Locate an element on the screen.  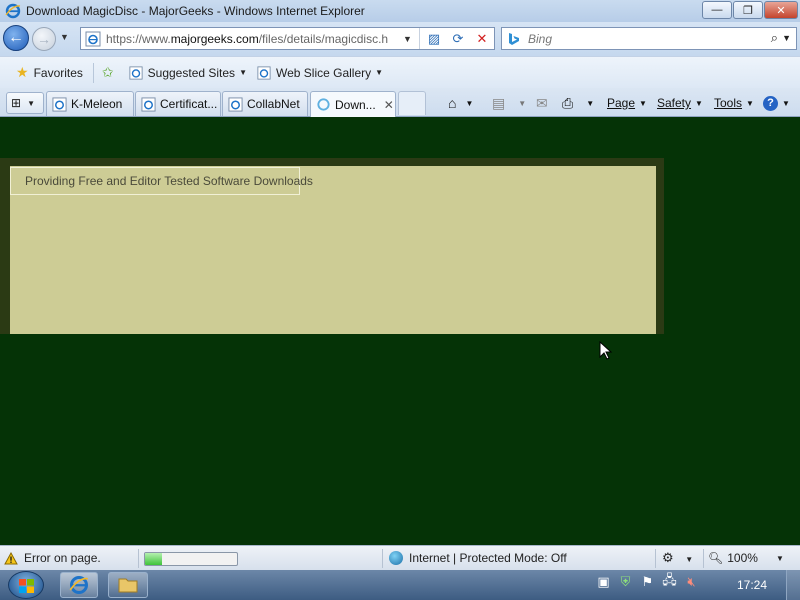
read-mail-button: ✉ is located at coordinates (543, 103).